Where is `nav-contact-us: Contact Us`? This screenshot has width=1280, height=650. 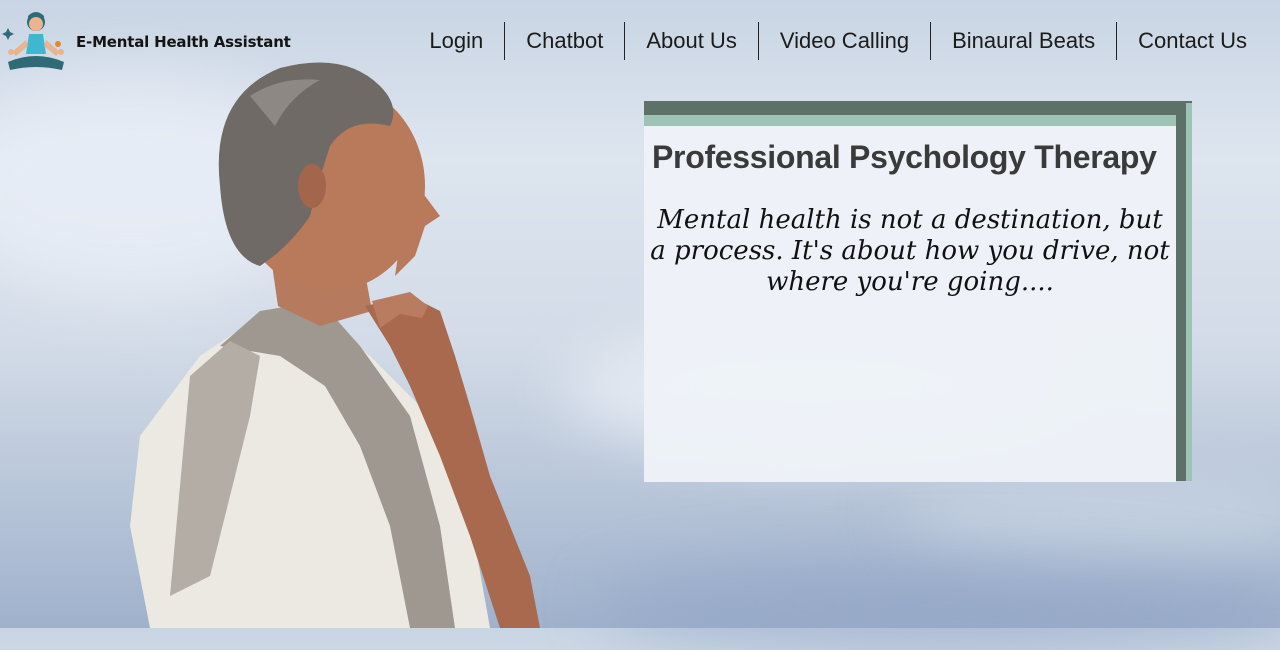 nav-contact-us: Contact Us is located at coordinates (1192, 41).